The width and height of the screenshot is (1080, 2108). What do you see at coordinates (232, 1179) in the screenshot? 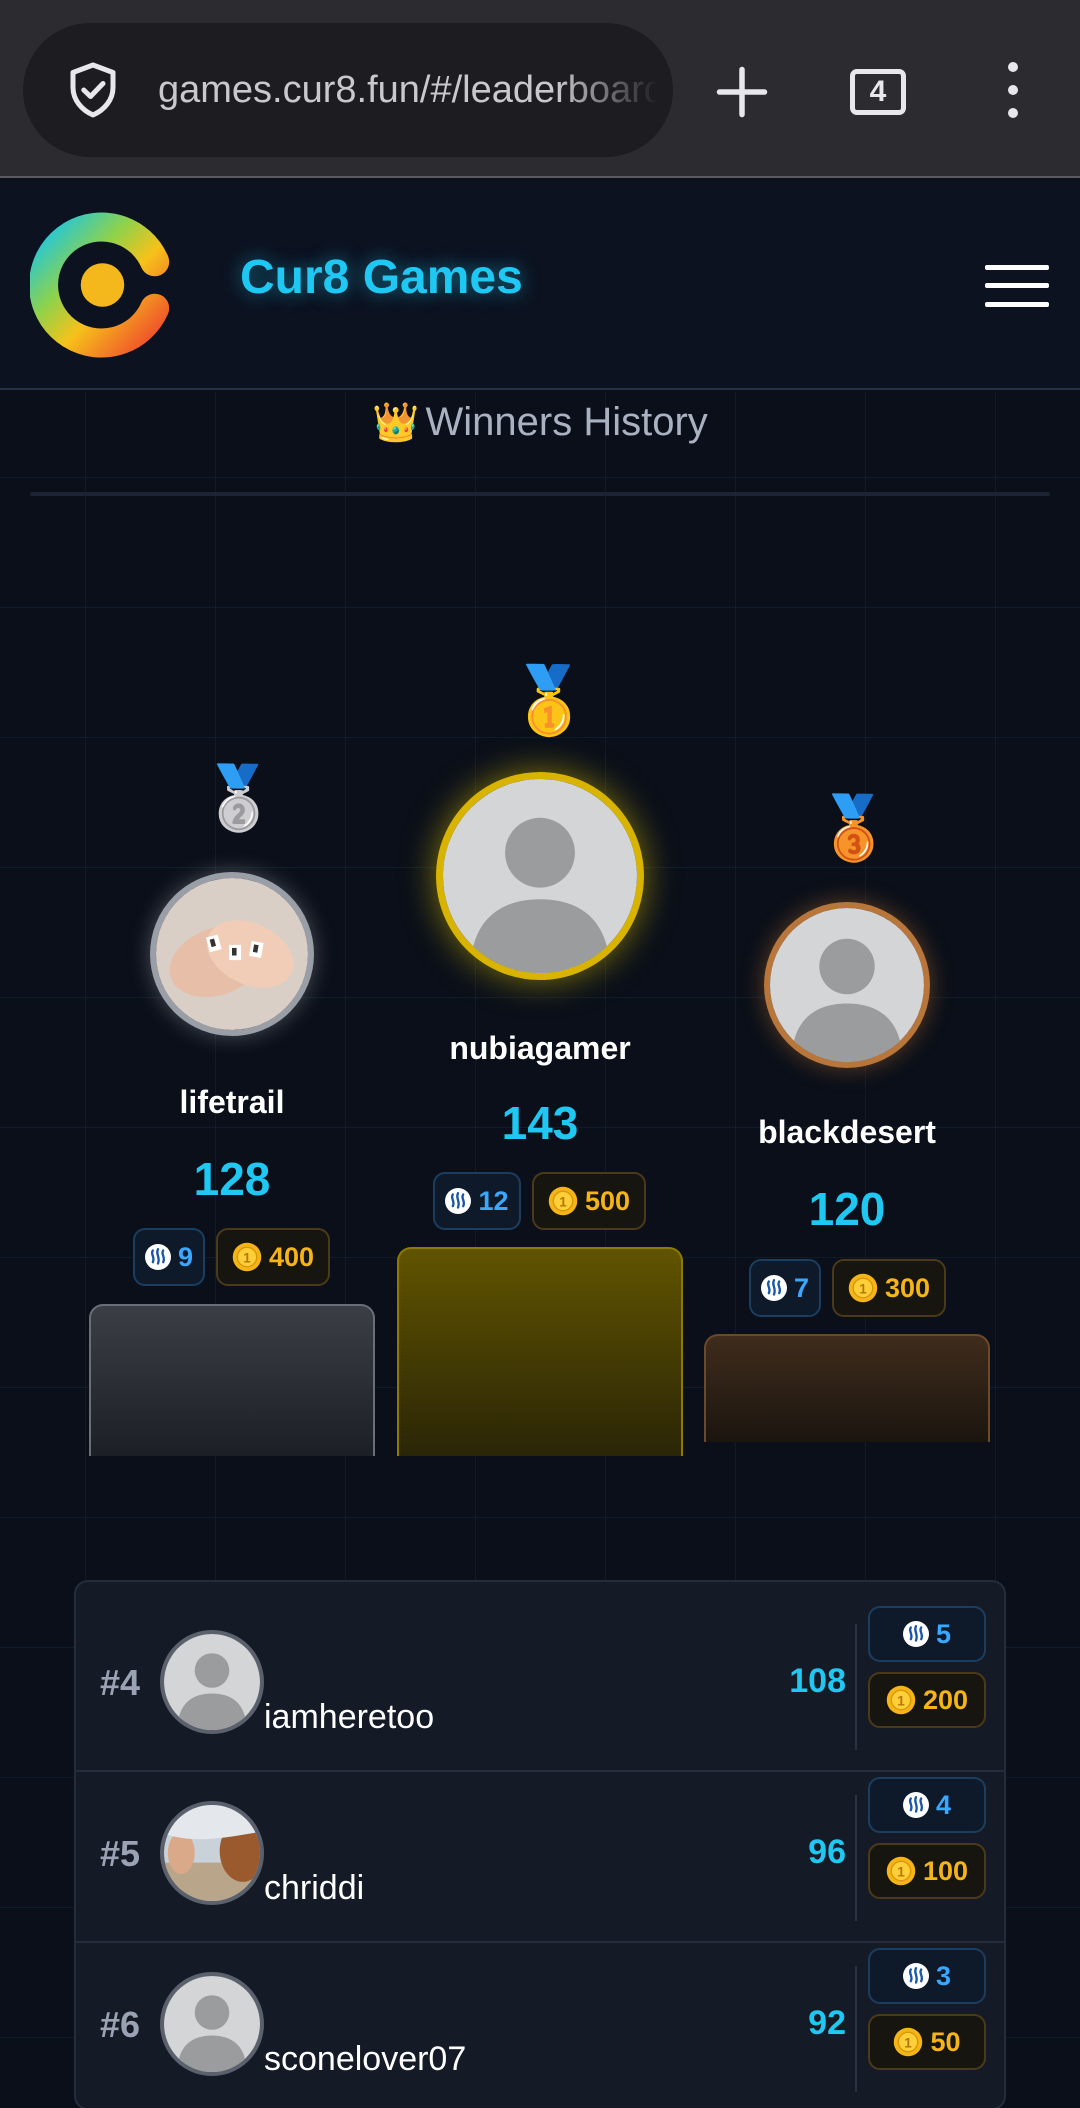
I see `podium-score: 128` at bounding box center [232, 1179].